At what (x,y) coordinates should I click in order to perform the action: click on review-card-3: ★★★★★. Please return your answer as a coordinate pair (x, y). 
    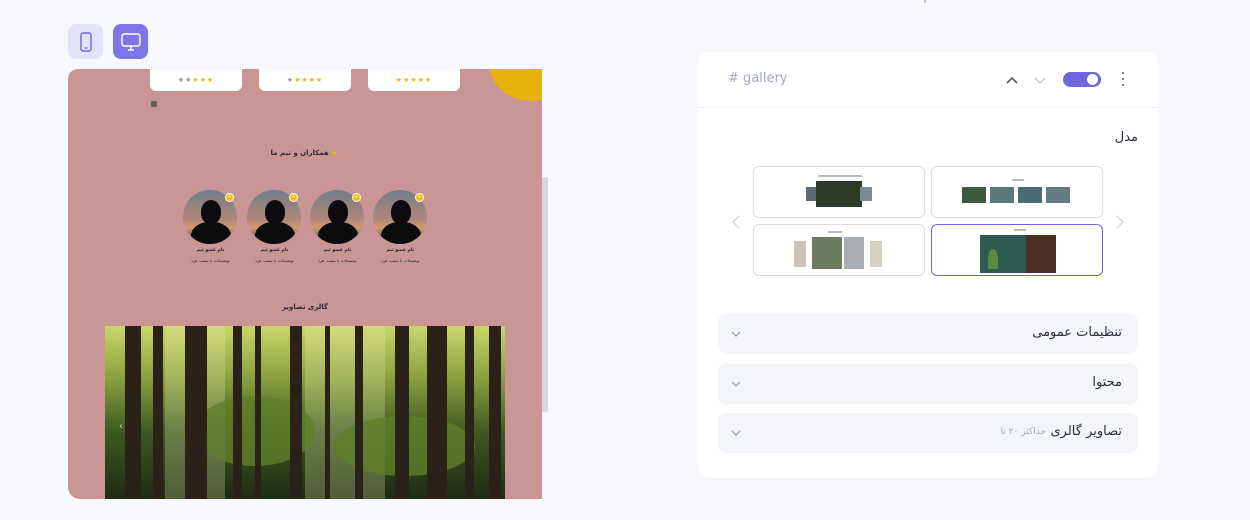
    Looking at the image, I should click on (414, 80).